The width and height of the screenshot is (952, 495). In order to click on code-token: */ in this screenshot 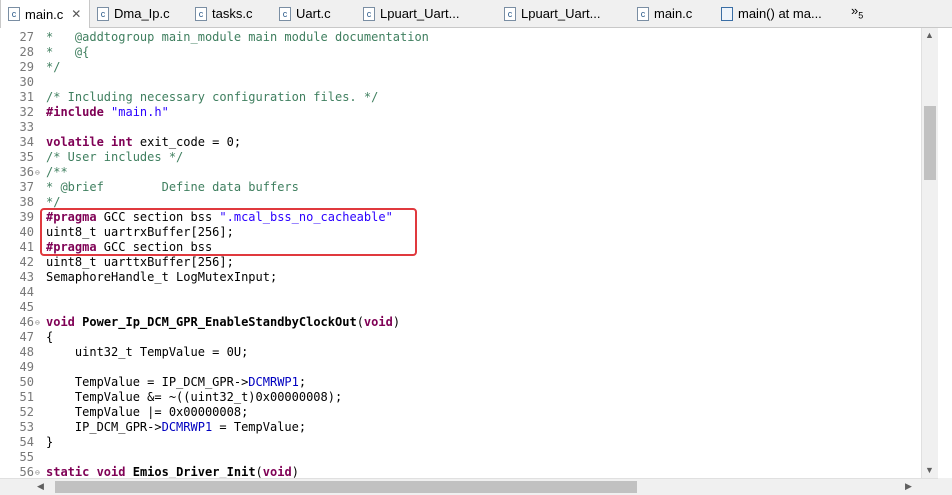, I will do `click(53, 202)`.